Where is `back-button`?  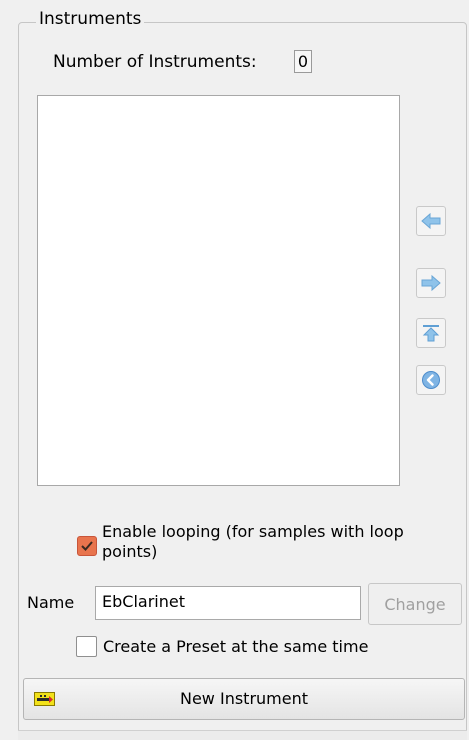
back-button is located at coordinates (431, 380).